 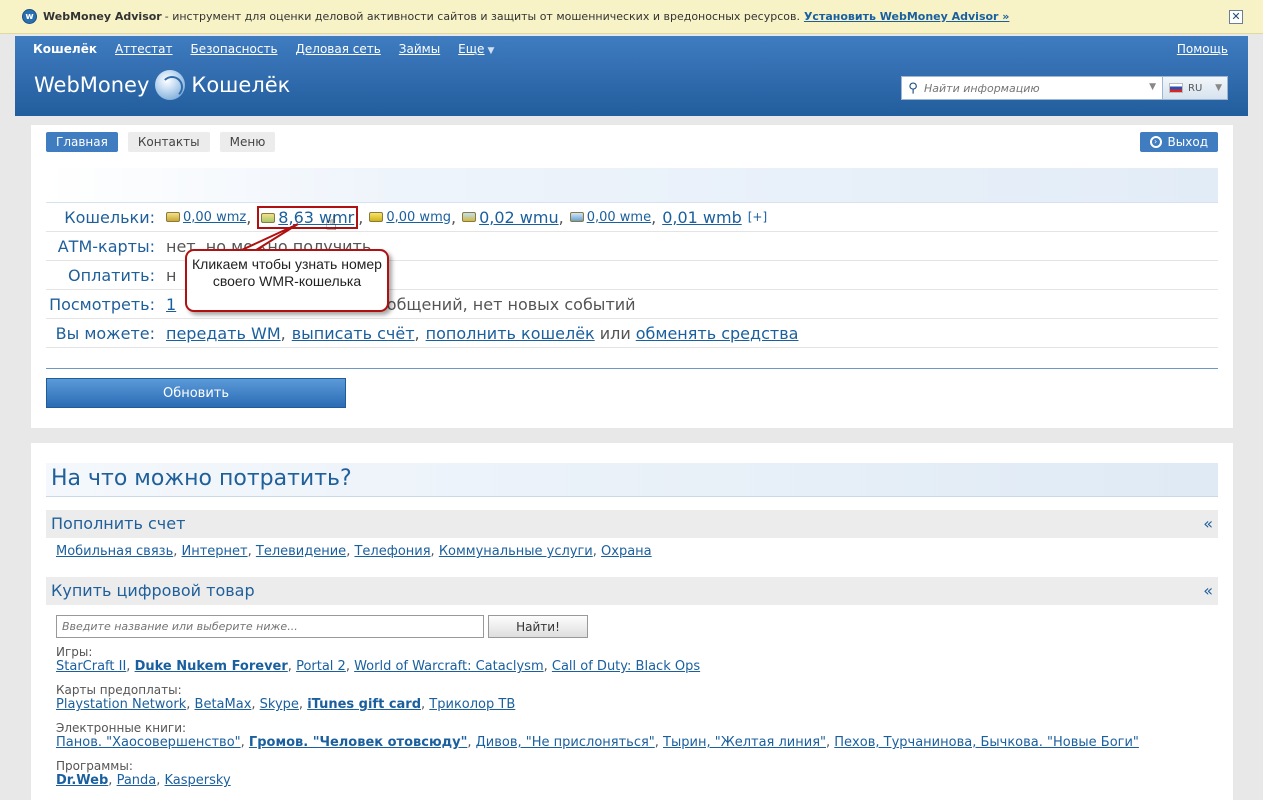 What do you see at coordinates (198, 780) in the screenshot?
I see `soft-link: Kaspersky` at bounding box center [198, 780].